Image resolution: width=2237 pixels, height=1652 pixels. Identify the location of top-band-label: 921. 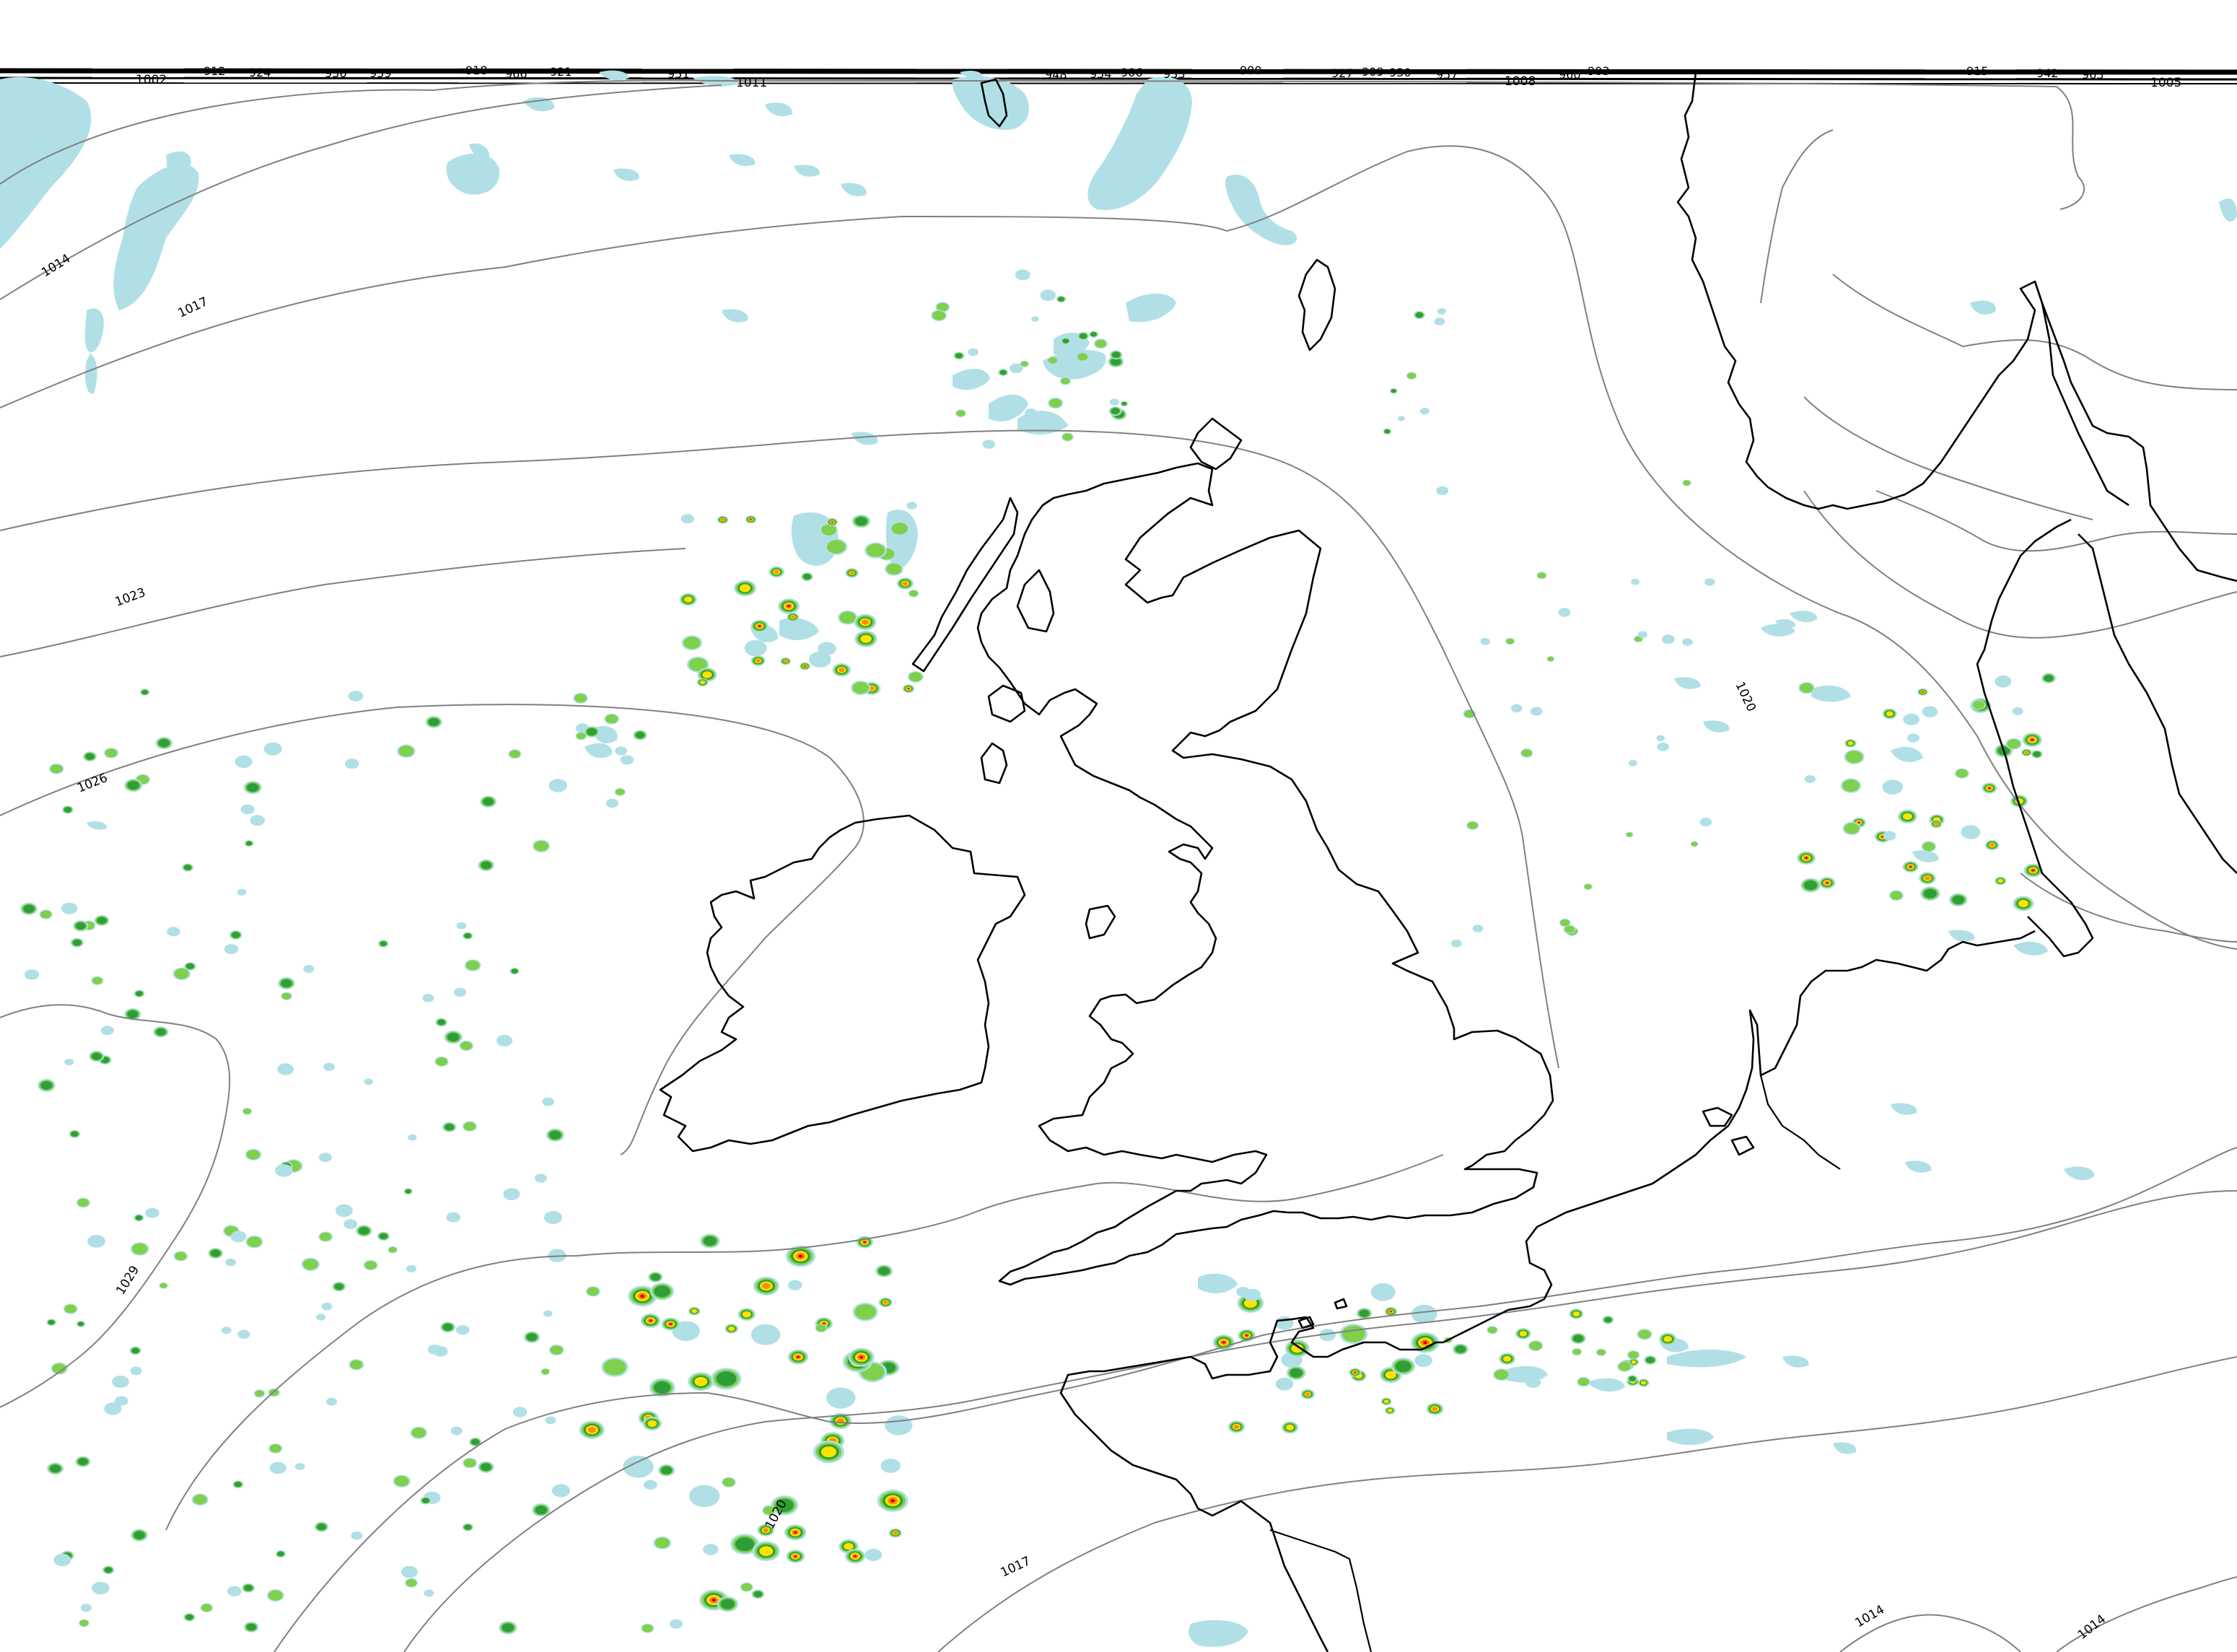
(561, 72).